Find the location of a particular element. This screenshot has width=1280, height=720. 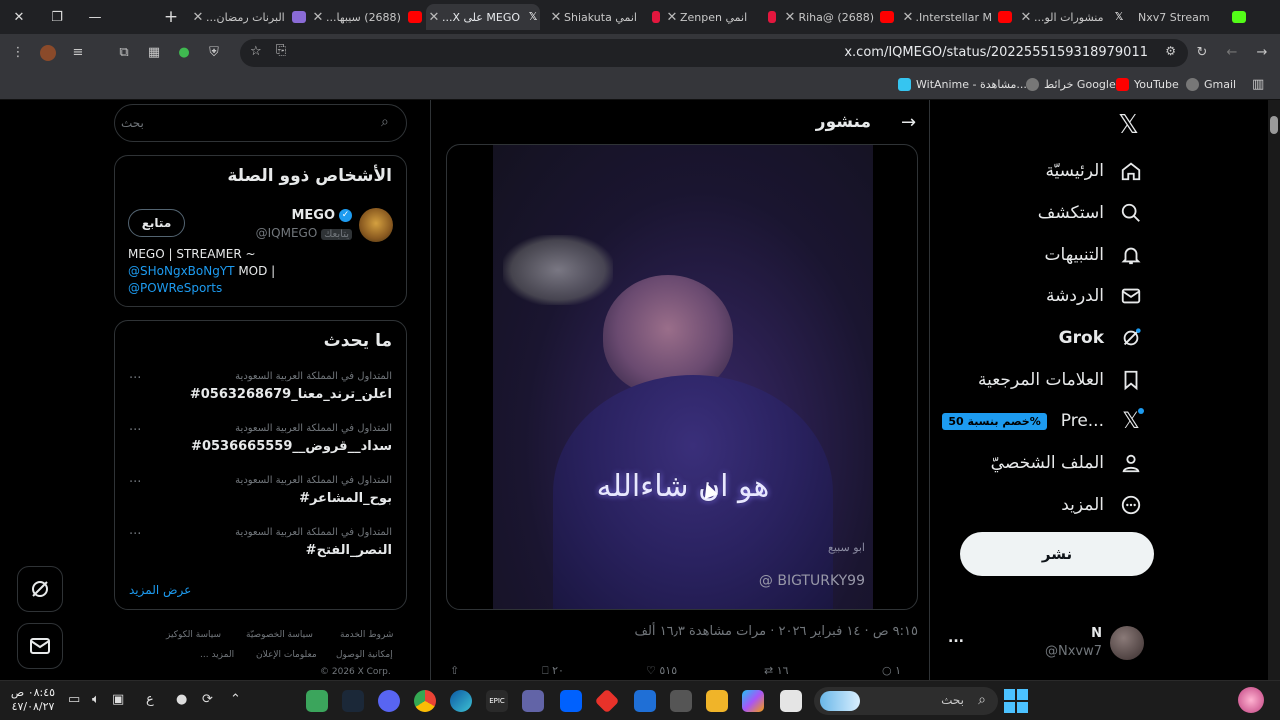

media-controls-icon: ≡ is located at coordinates (78, 53).